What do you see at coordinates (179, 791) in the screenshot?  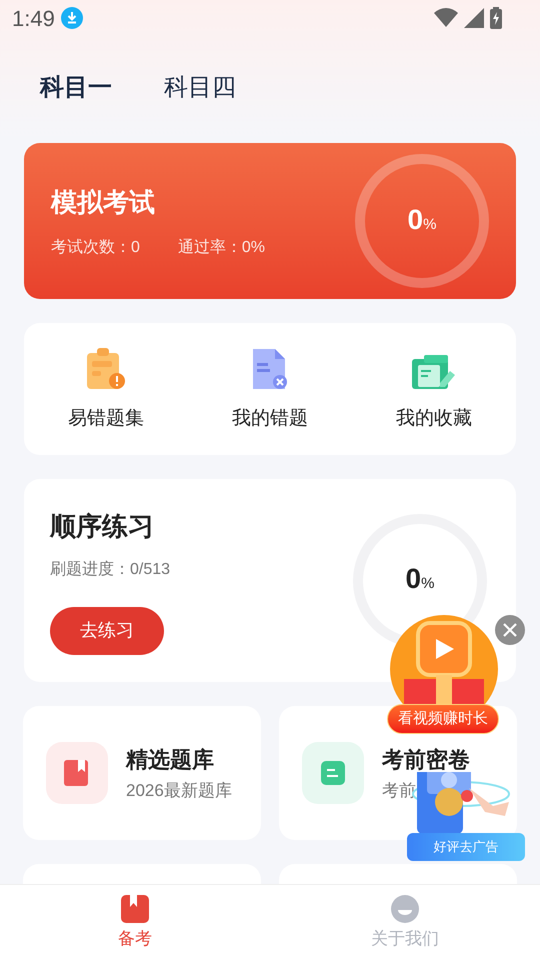 I see `bank-subtitle: 2026最新题库` at bounding box center [179, 791].